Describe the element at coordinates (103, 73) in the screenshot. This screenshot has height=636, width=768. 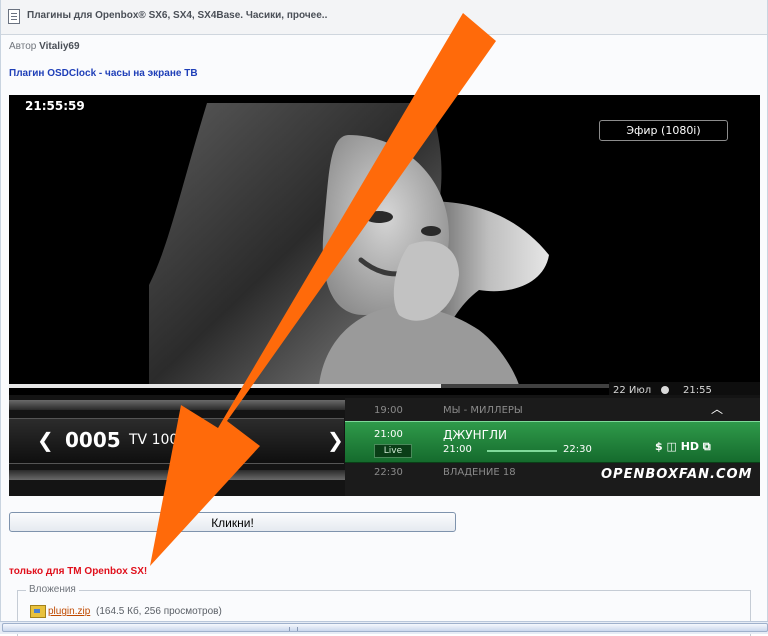
I see `plugin-heading: Плагин OSDClock - часы на экране ТВ` at that location.